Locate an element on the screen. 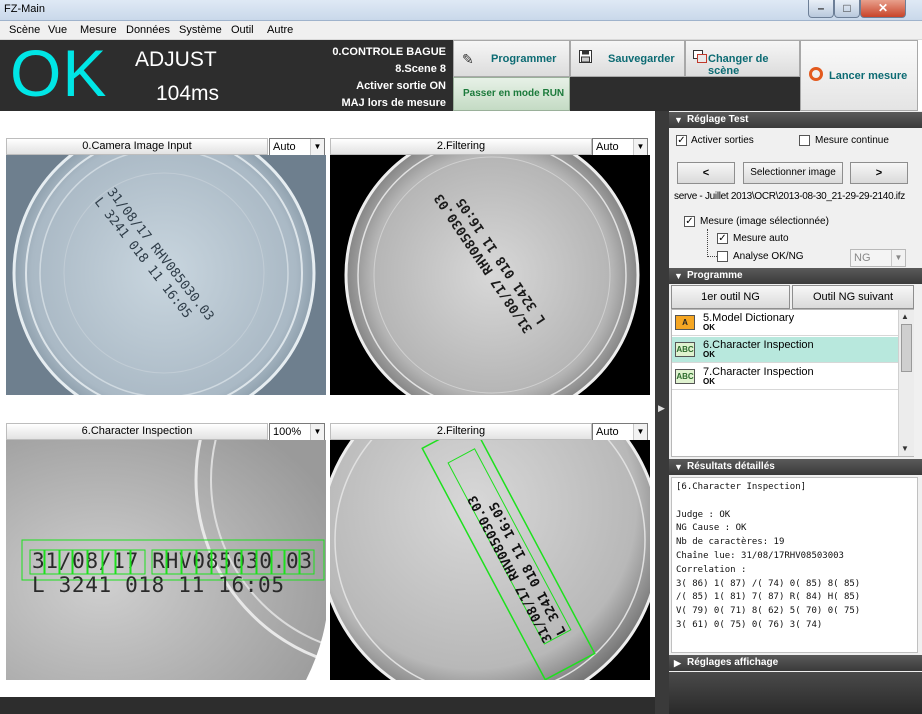 This screenshot has height=714, width=922. okng-value: NG is located at coordinates (862, 258).